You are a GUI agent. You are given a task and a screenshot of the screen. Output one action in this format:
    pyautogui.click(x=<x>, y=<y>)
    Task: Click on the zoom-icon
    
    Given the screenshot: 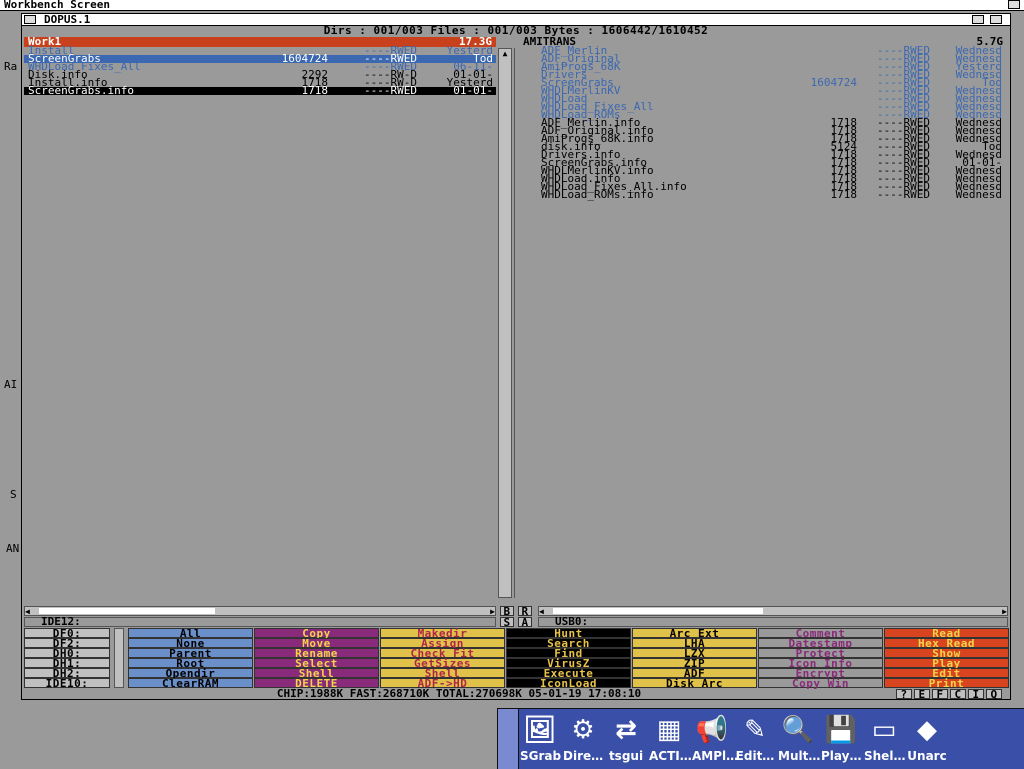 What is the action you would take?
    pyautogui.click(x=978, y=19)
    